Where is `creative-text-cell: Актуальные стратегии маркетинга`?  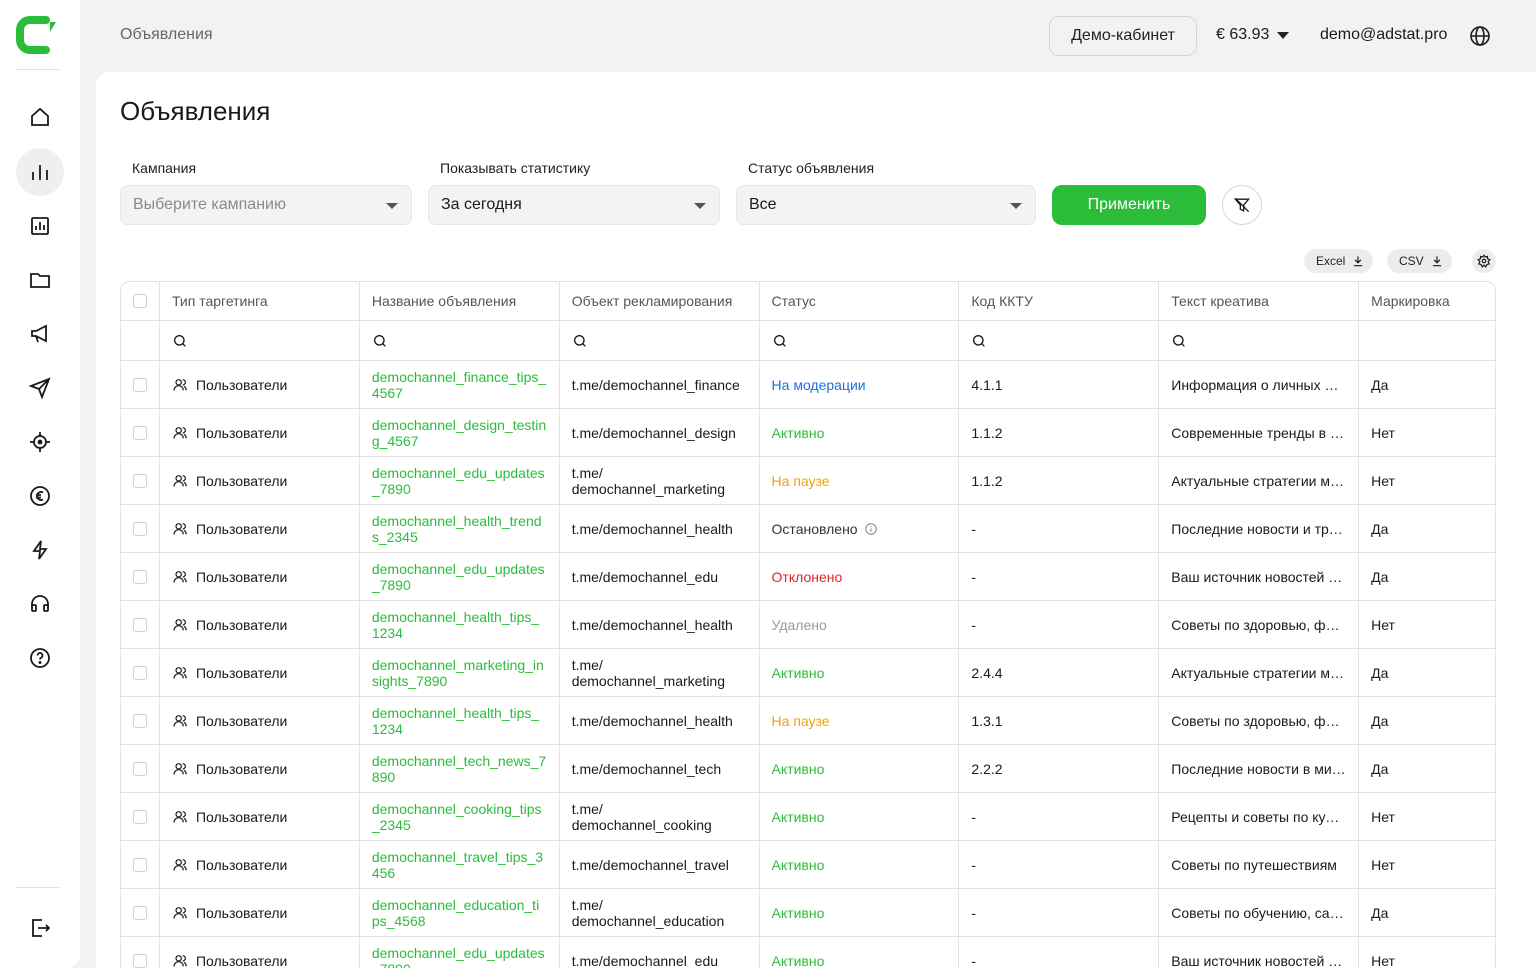
creative-text-cell: Актуальные стратегии маркетинга is located at coordinates (1259, 480).